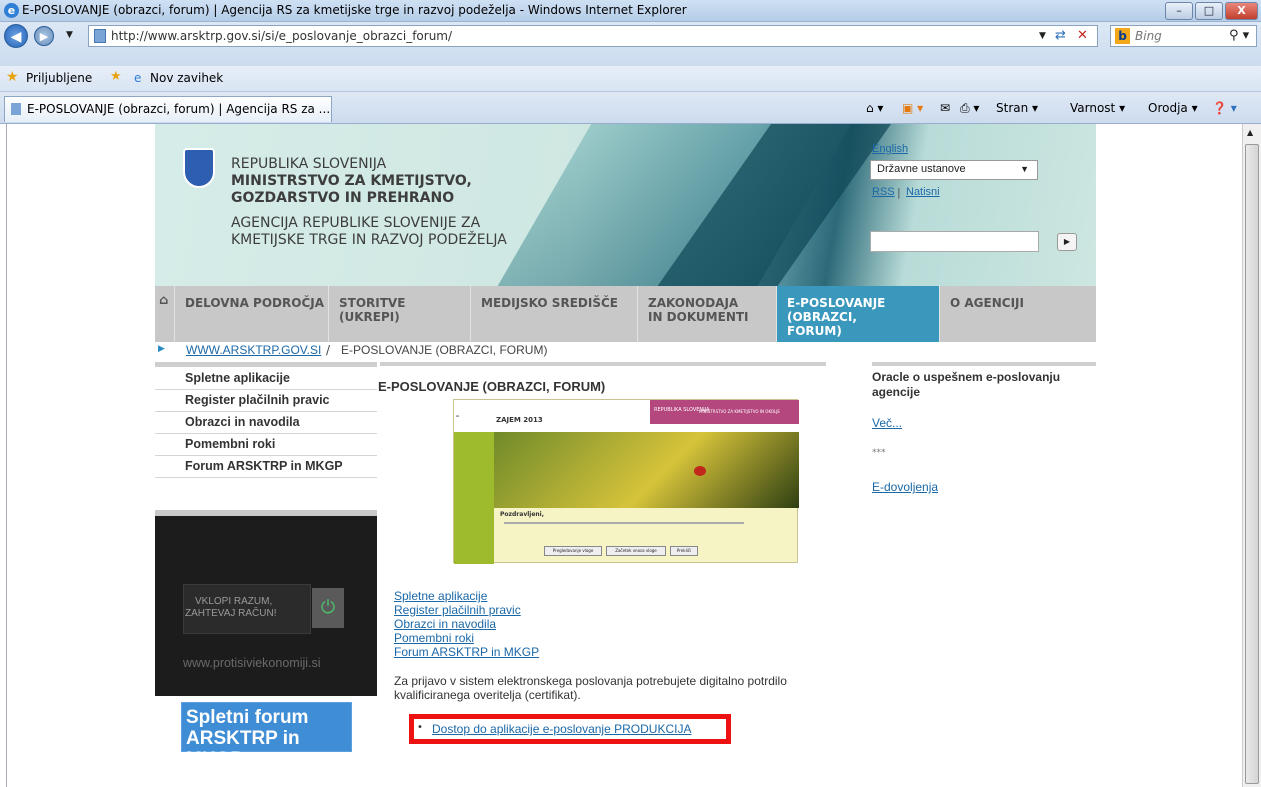 This screenshot has height=787, width=1261. I want to click on promo-url: www.protisiviekonomiji.si, so click(252, 663).